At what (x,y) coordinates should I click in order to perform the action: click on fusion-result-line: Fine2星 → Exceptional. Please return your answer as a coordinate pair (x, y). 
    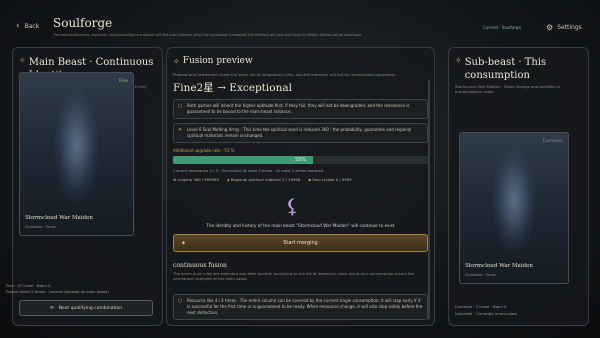
    Looking at the image, I should click on (232, 88).